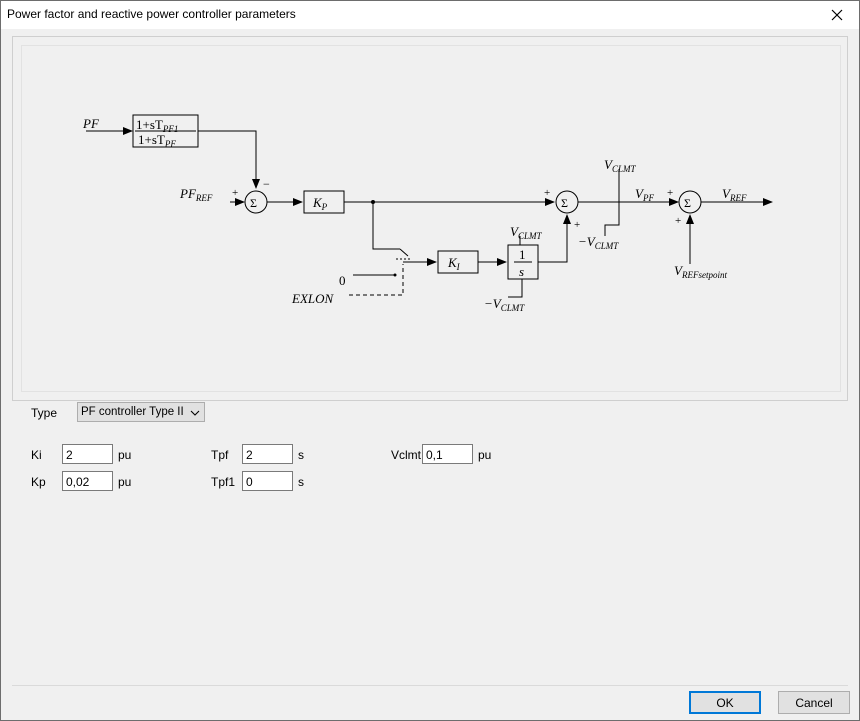 This screenshot has width=860, height=721. Describe the element at coordinates (36, 455) in the screenshot. I see `ki-field-label: Ki` at that location.